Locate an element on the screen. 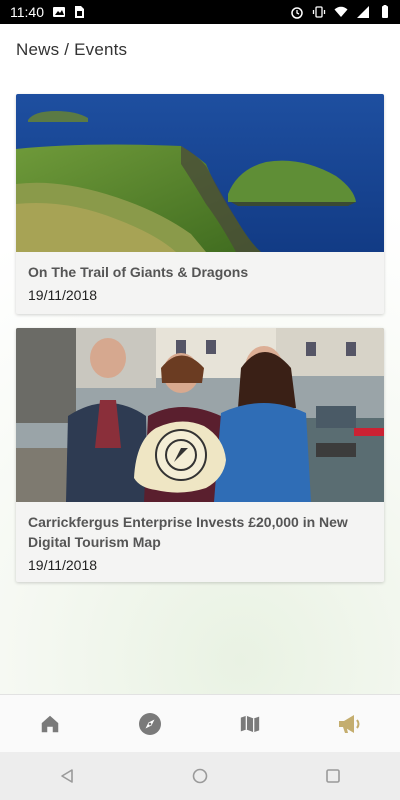 This screenshot has height=800, width=400. recents-icon is located at coordinates (333, 776).